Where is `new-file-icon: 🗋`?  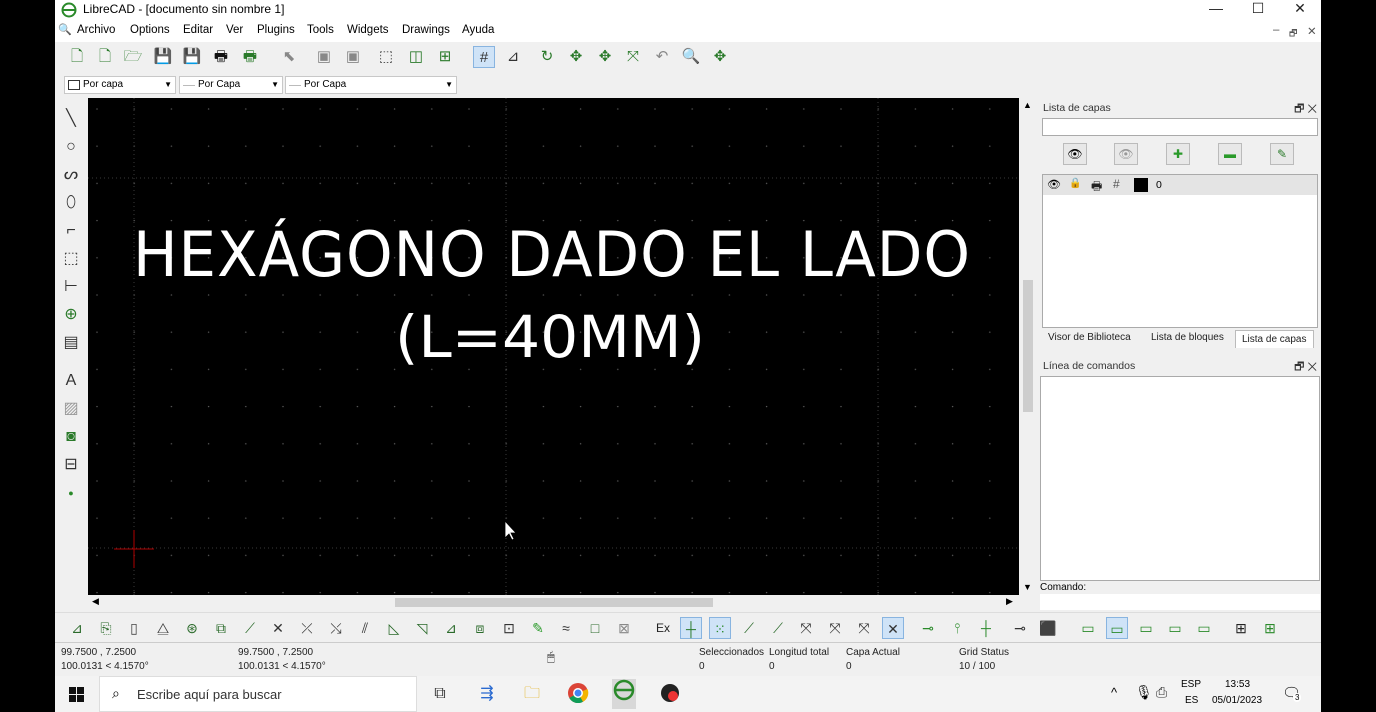 new-file-icon: 🗋 is located at coordinates (77, 57).